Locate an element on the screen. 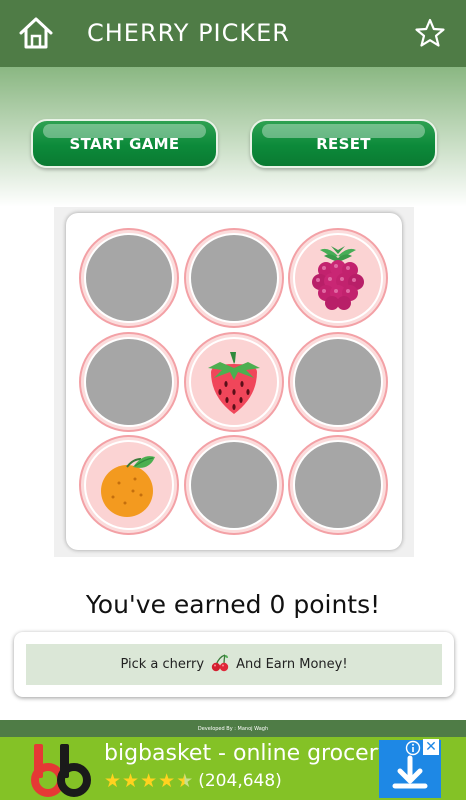 This screenshot has height=800, width=466. raspberry-tile is located at coordinates (338, 278).